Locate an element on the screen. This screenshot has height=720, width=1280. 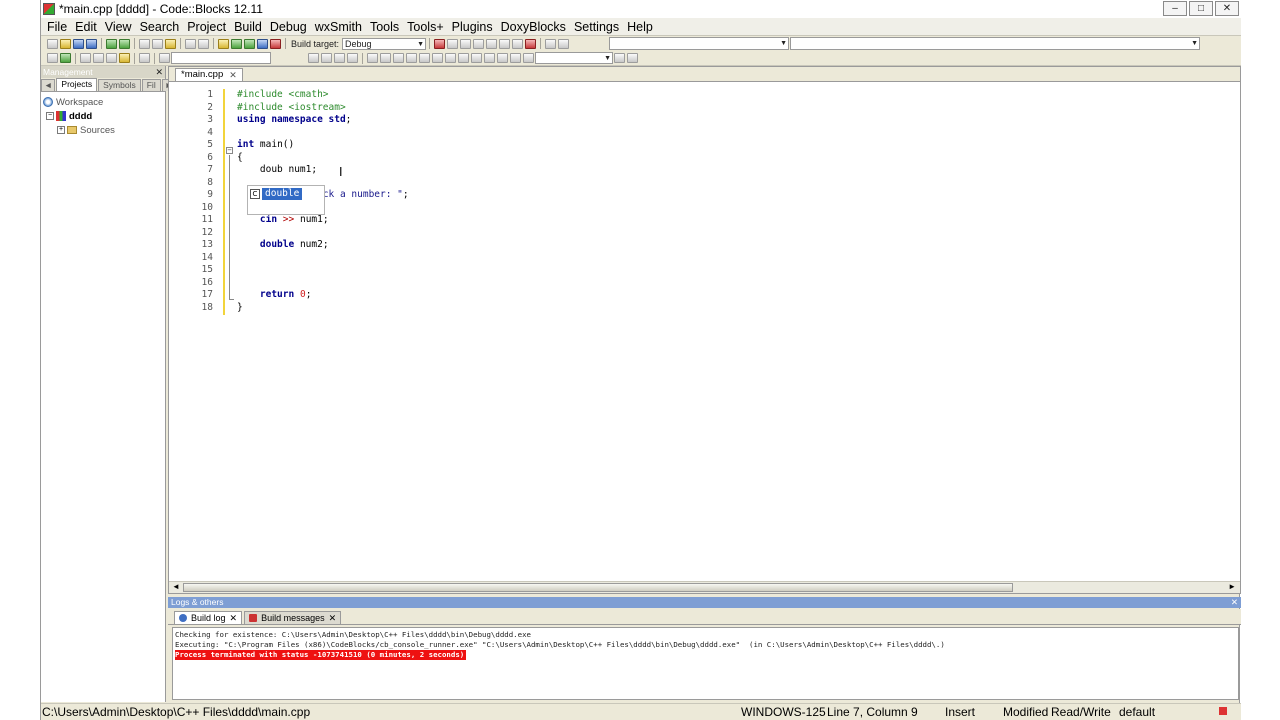
menu-edit: Edit is located at coordinates (86, 27).